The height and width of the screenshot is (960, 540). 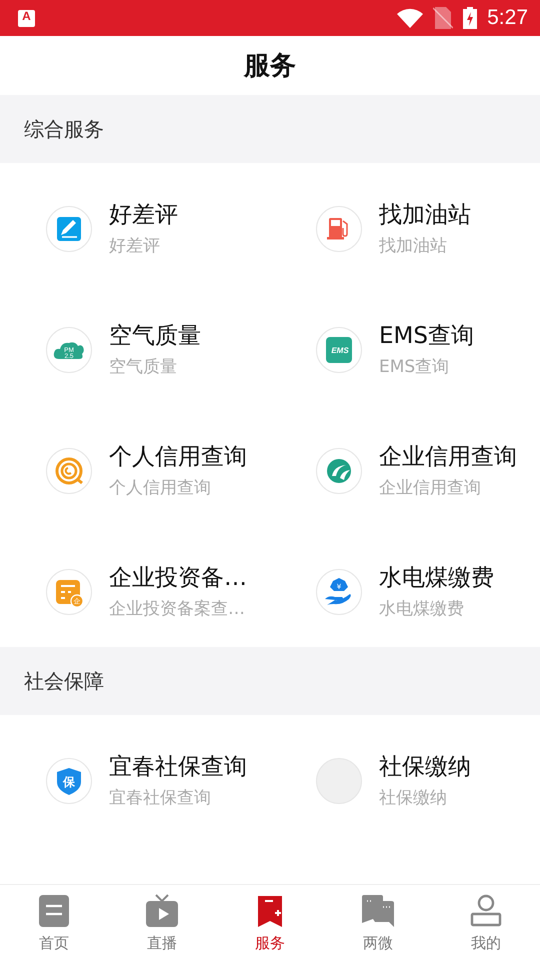 I want to click on ems-logo-icon: EMS, so click(x=339, y=349).